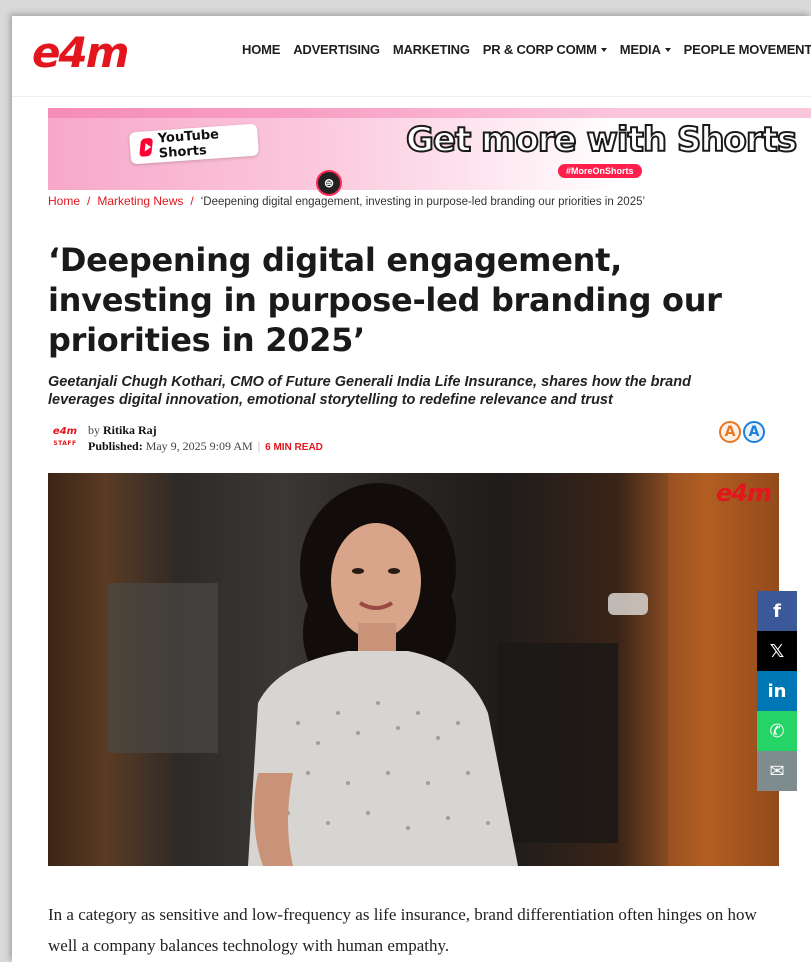  I want to click on whatsapp-icon: ✆, so click(777, 731).